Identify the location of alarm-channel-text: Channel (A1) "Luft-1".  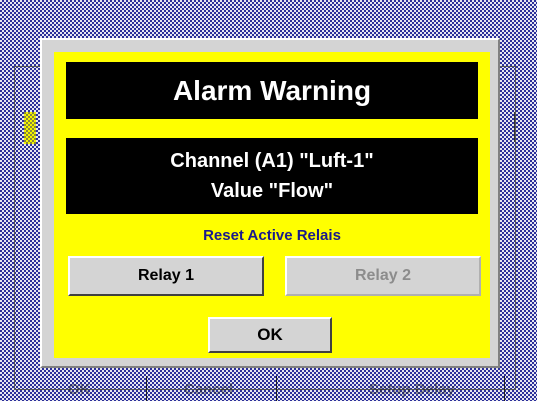
(272, 161).